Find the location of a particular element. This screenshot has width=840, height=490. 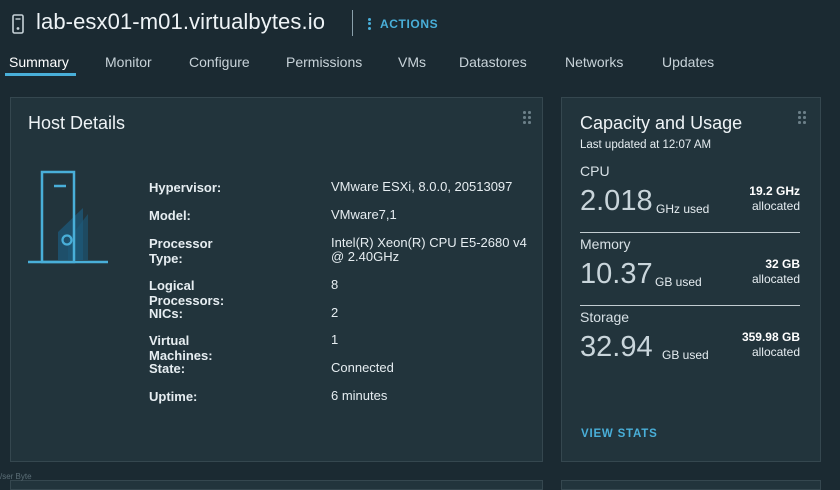

storage-used-value: 32.94 is located at coordinates (616, 347).